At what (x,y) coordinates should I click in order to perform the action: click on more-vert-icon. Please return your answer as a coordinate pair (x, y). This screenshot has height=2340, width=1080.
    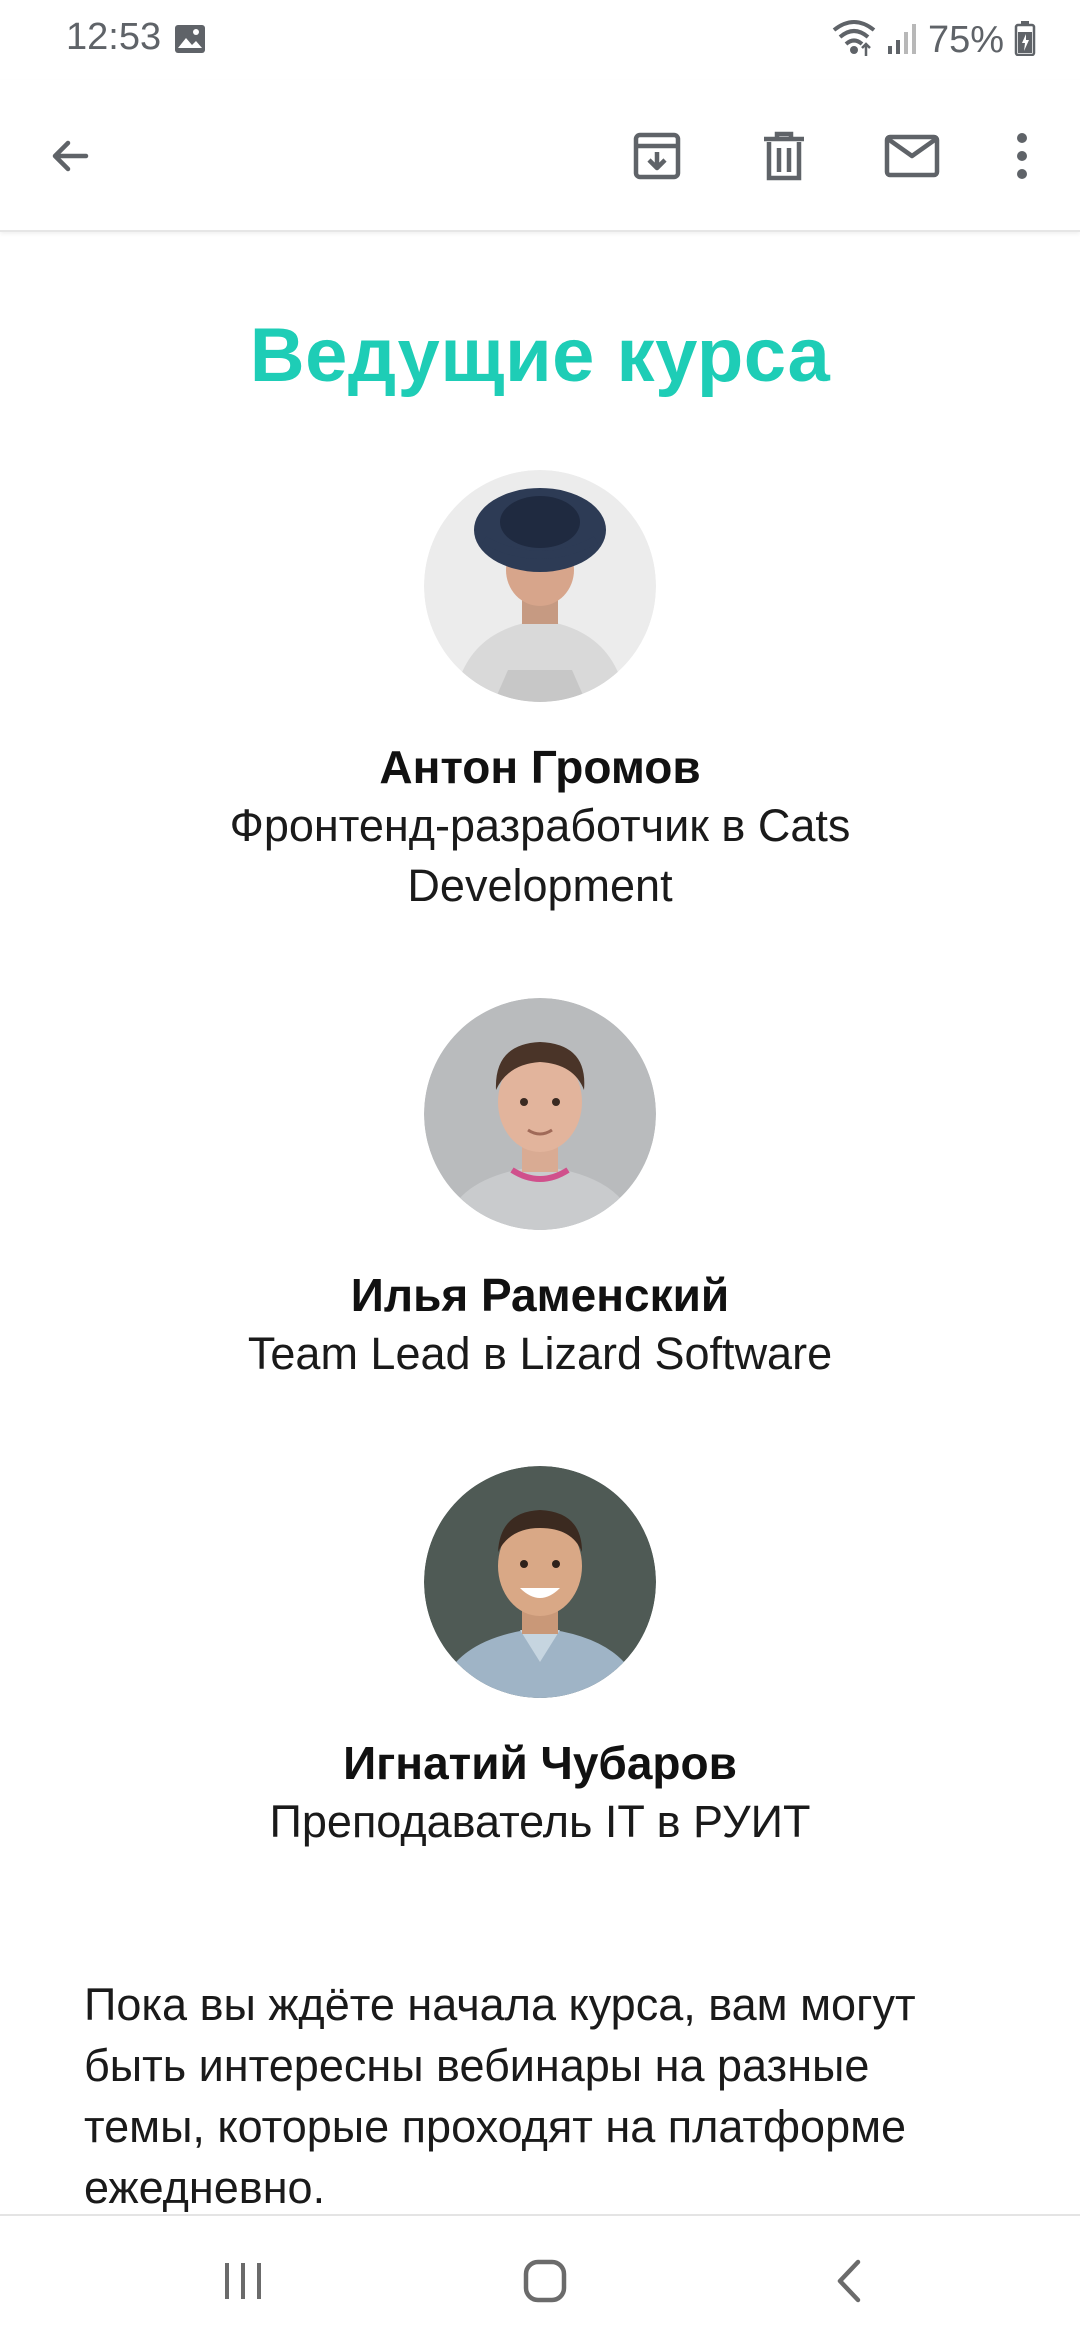
    Looking at the image, I should click on (1022, 156).